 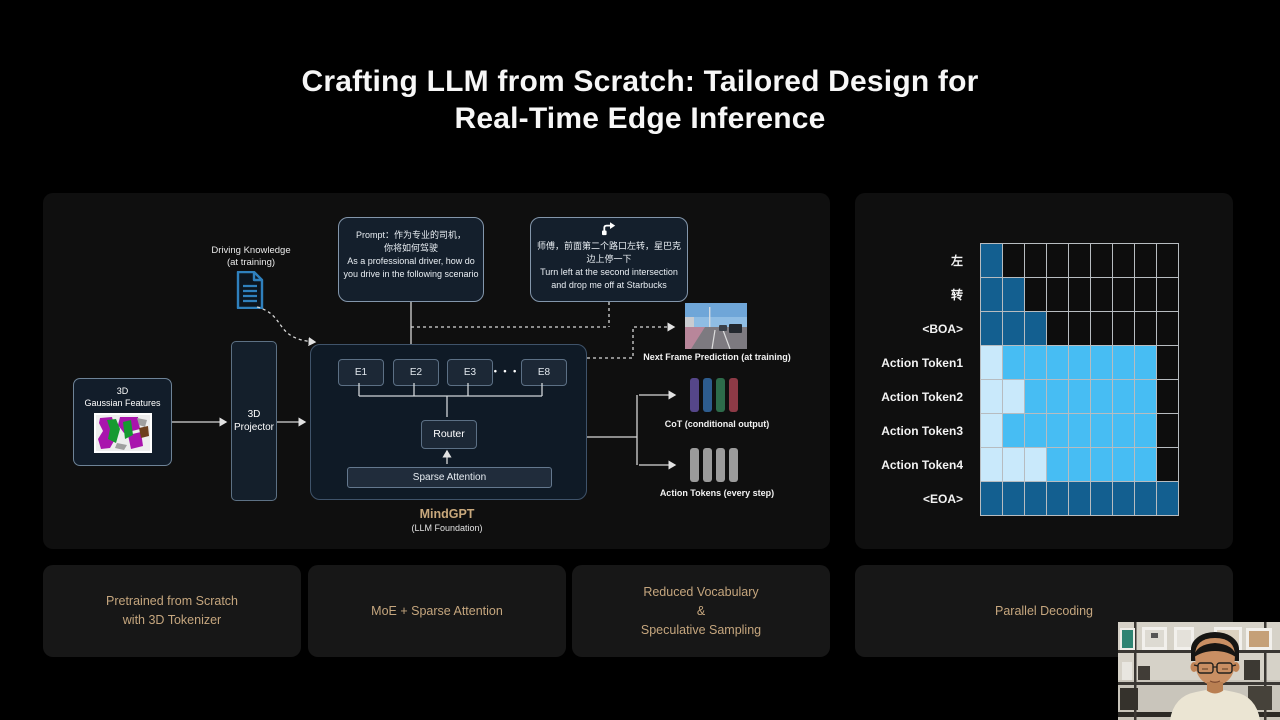 What do you see at coordinates (447, 520) in the screenshot?
I see `mindgpt-label: MindGPT (LLM Foundation)` at bounding box center [447, 520].